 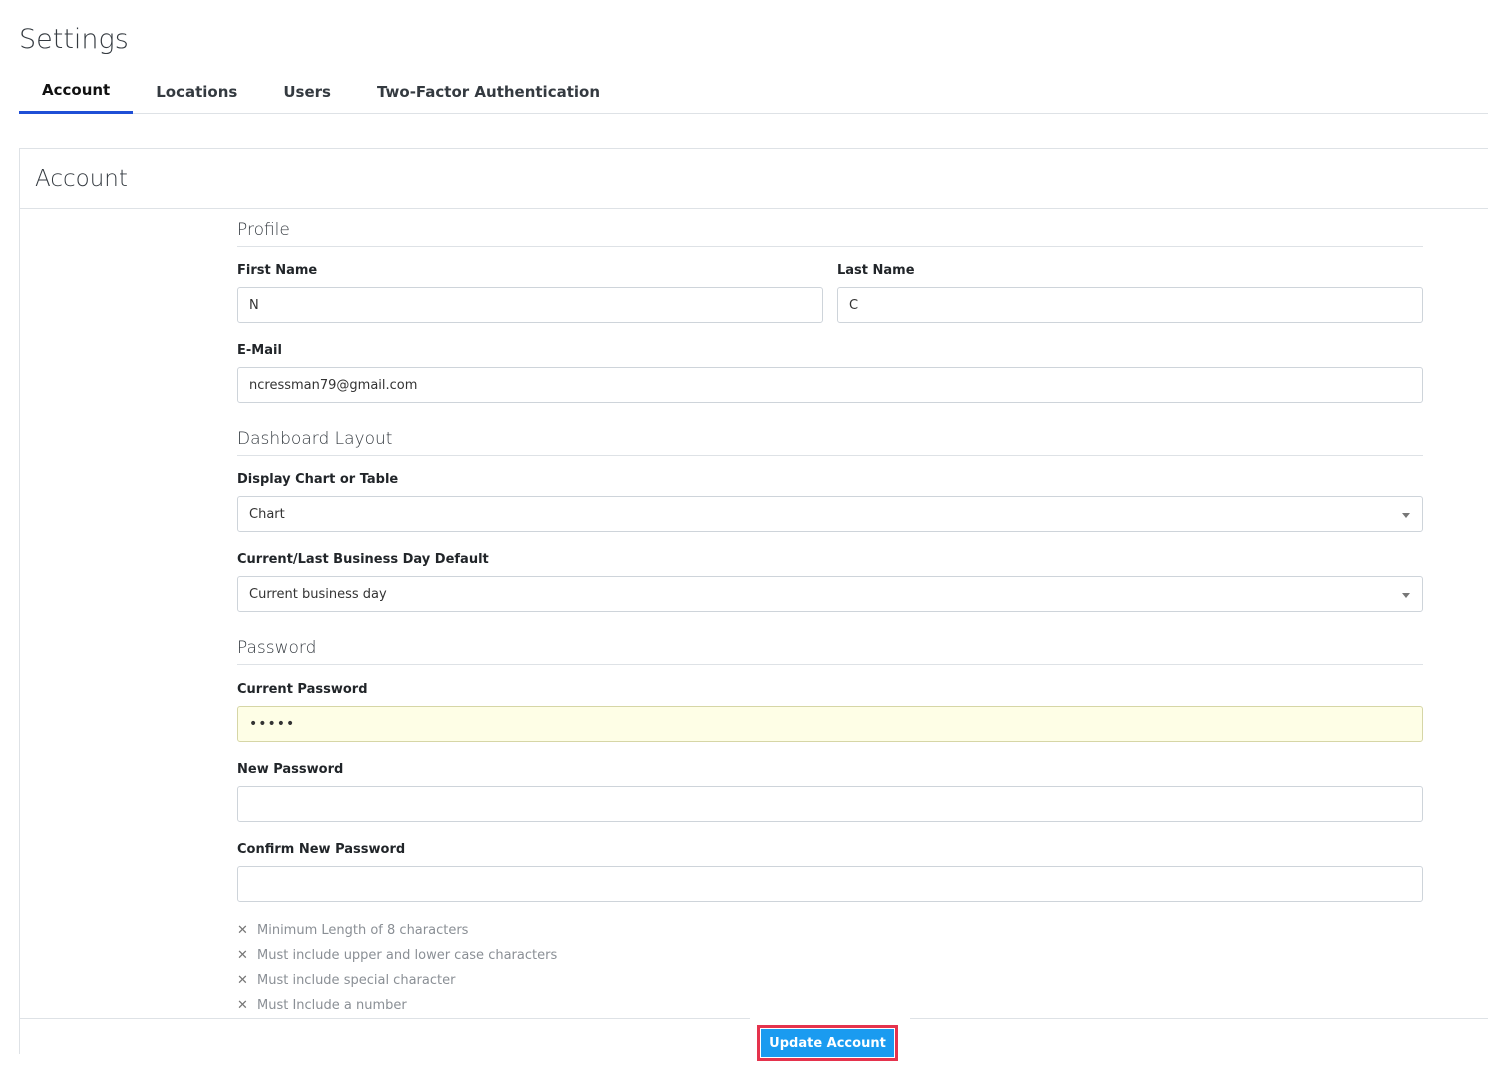 I want to click on password-rule-text: Must Include a number, so click(x=332, y=1005).